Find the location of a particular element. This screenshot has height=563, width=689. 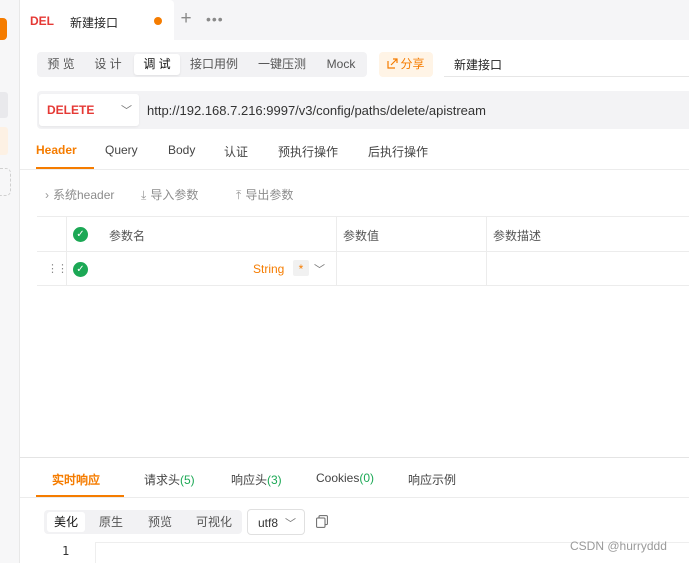

drag-handle-icon: ⋮⋮ is located at coordinates (57, 268).